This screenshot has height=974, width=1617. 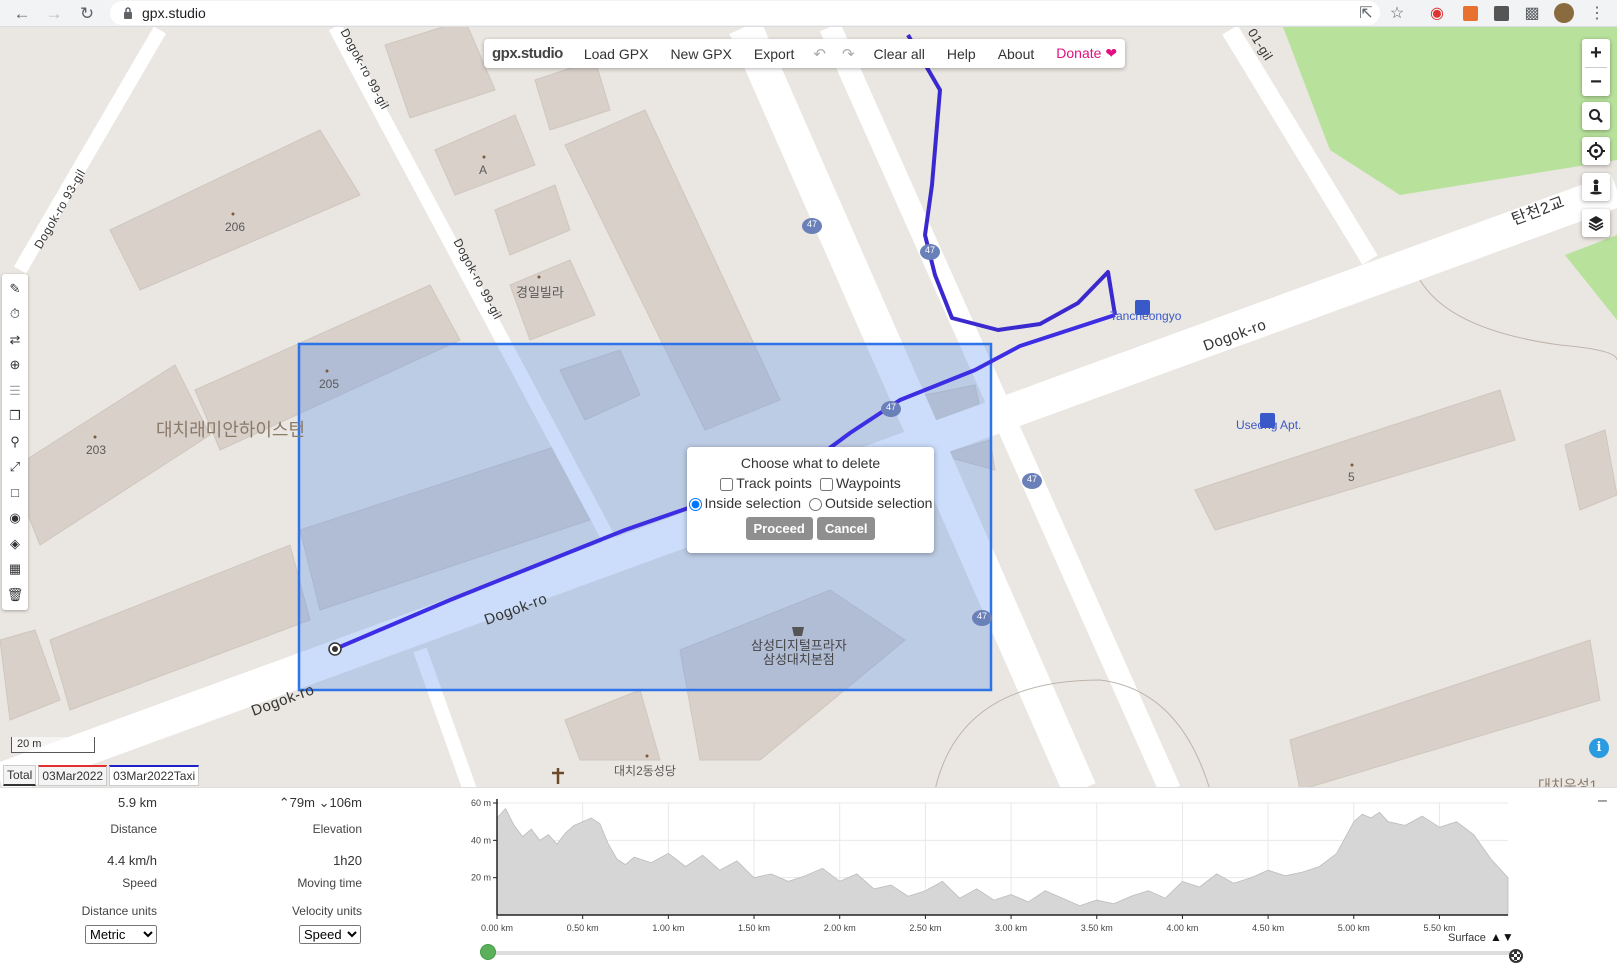 I want to click on tab-trace-1: 03Mar2022, so click(x=73, y=775).